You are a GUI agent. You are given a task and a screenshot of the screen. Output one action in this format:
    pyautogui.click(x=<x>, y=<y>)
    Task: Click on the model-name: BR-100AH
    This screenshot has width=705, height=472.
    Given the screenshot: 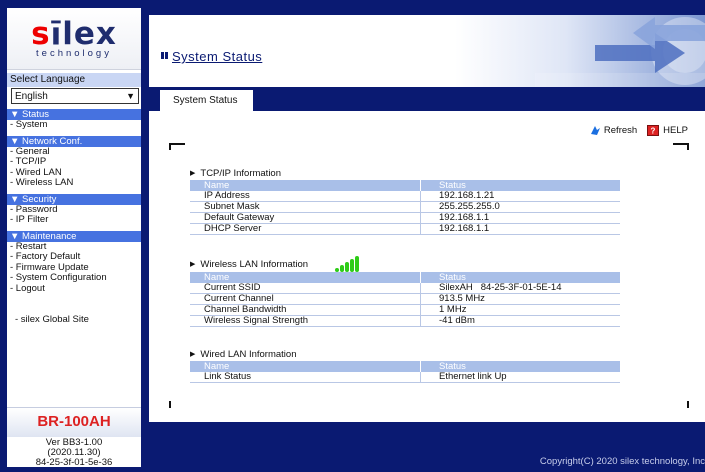 What is the action you would take?
    pyautogui.click(x=74, y=422)
    